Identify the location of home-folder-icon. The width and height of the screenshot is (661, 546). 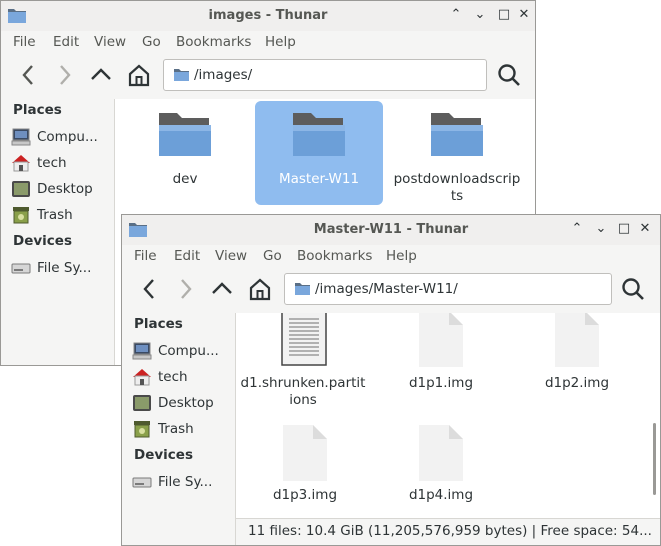
(21, 163).